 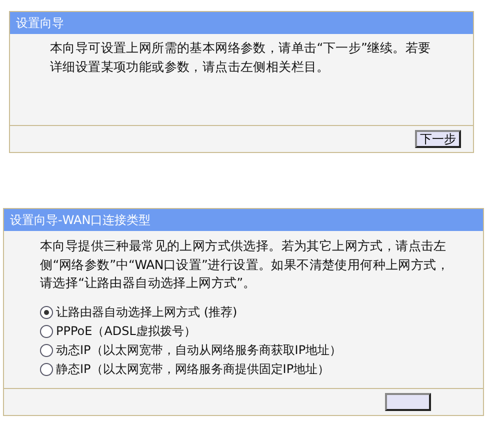 I want to click on instruction-text: 本向导提供三种最常见的上网方式供选择。若为其它上网方式，请点击左侧“网络参数”中“WAN口设置”进行设置。如果不清楚使用何种上网方式，请选择“让路由器自动选择上网方式”。, so click(x=244, y=264).